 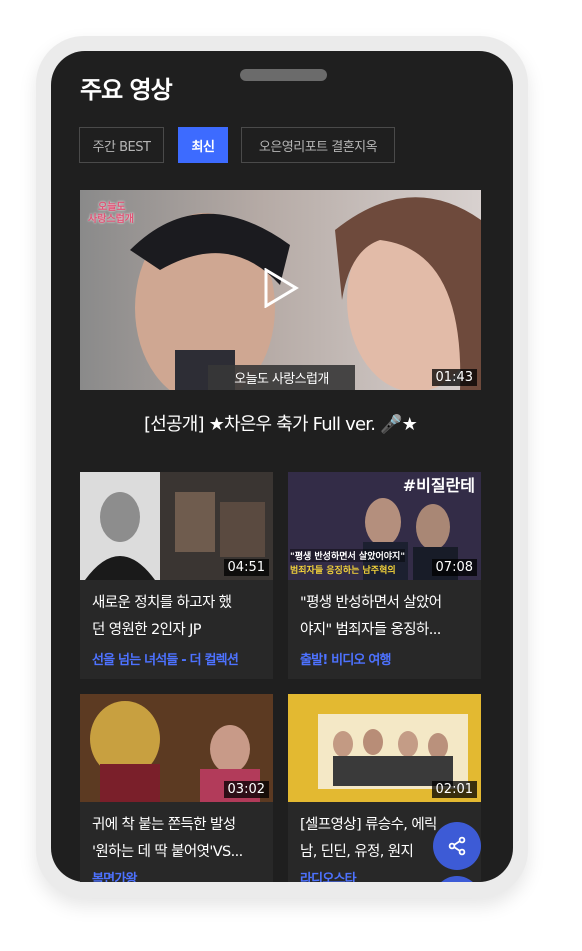 I want to click on video-thumbnail: 02:01, so click(x=384, y=748).